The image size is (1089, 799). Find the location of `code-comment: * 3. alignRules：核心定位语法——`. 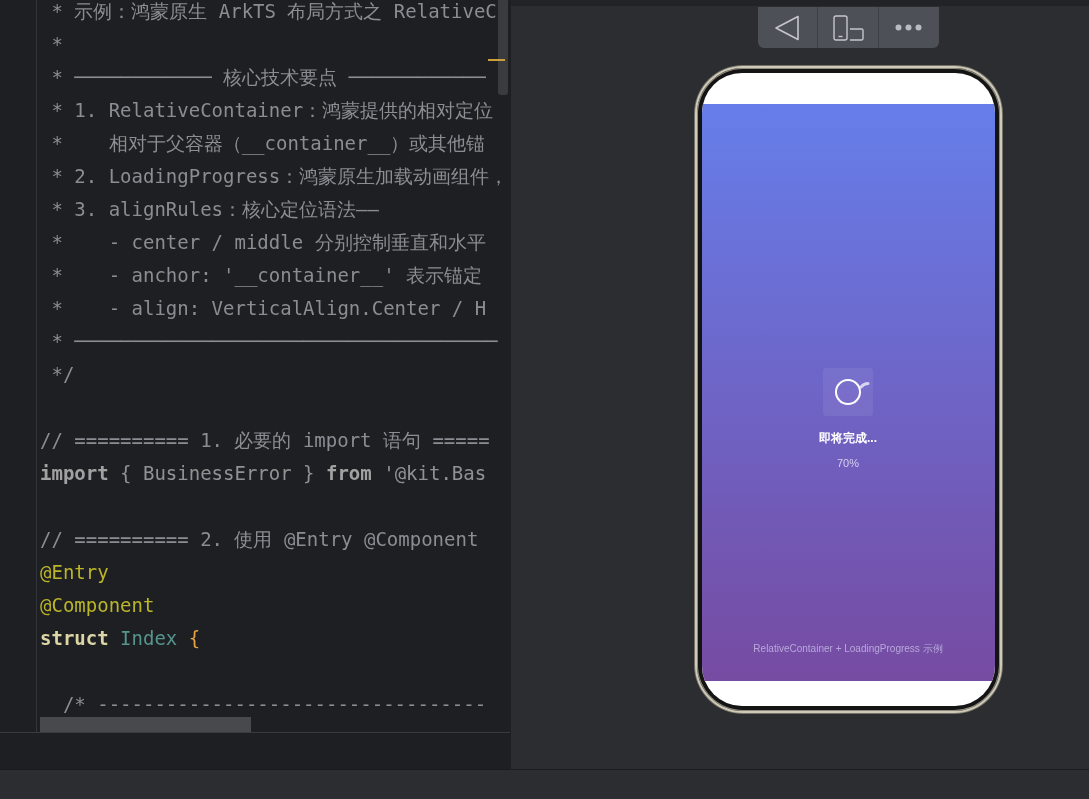

code-comment: * 3. alignRules：核心定位语法—— is located at coordinates (214, 209).